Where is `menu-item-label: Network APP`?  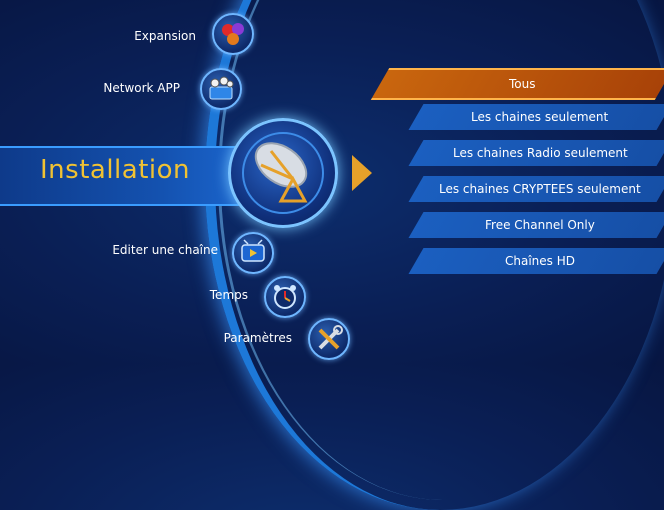
menu-item-label: Network APP is located at coordinates (141, 88).